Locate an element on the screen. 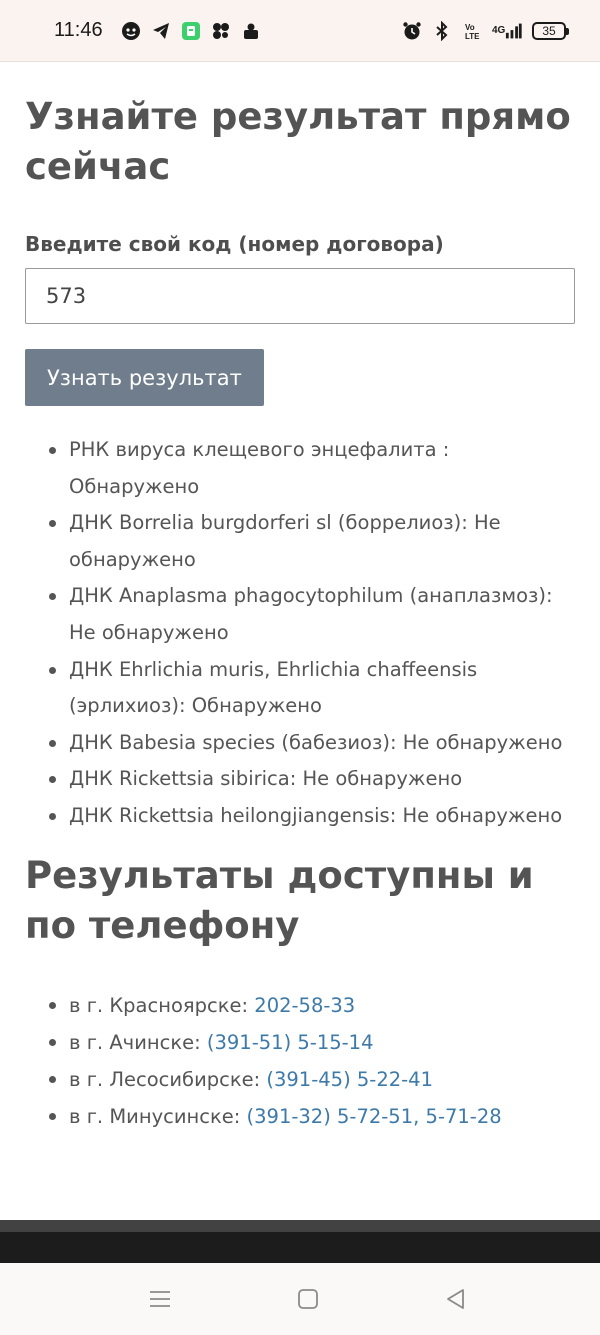 Image resolution: width=600 pixels, height=1335 pixels. phone-item-achinsk: в г. Ачинске: (391-51) 5-15-14 is located at coordinates (312, 1042).